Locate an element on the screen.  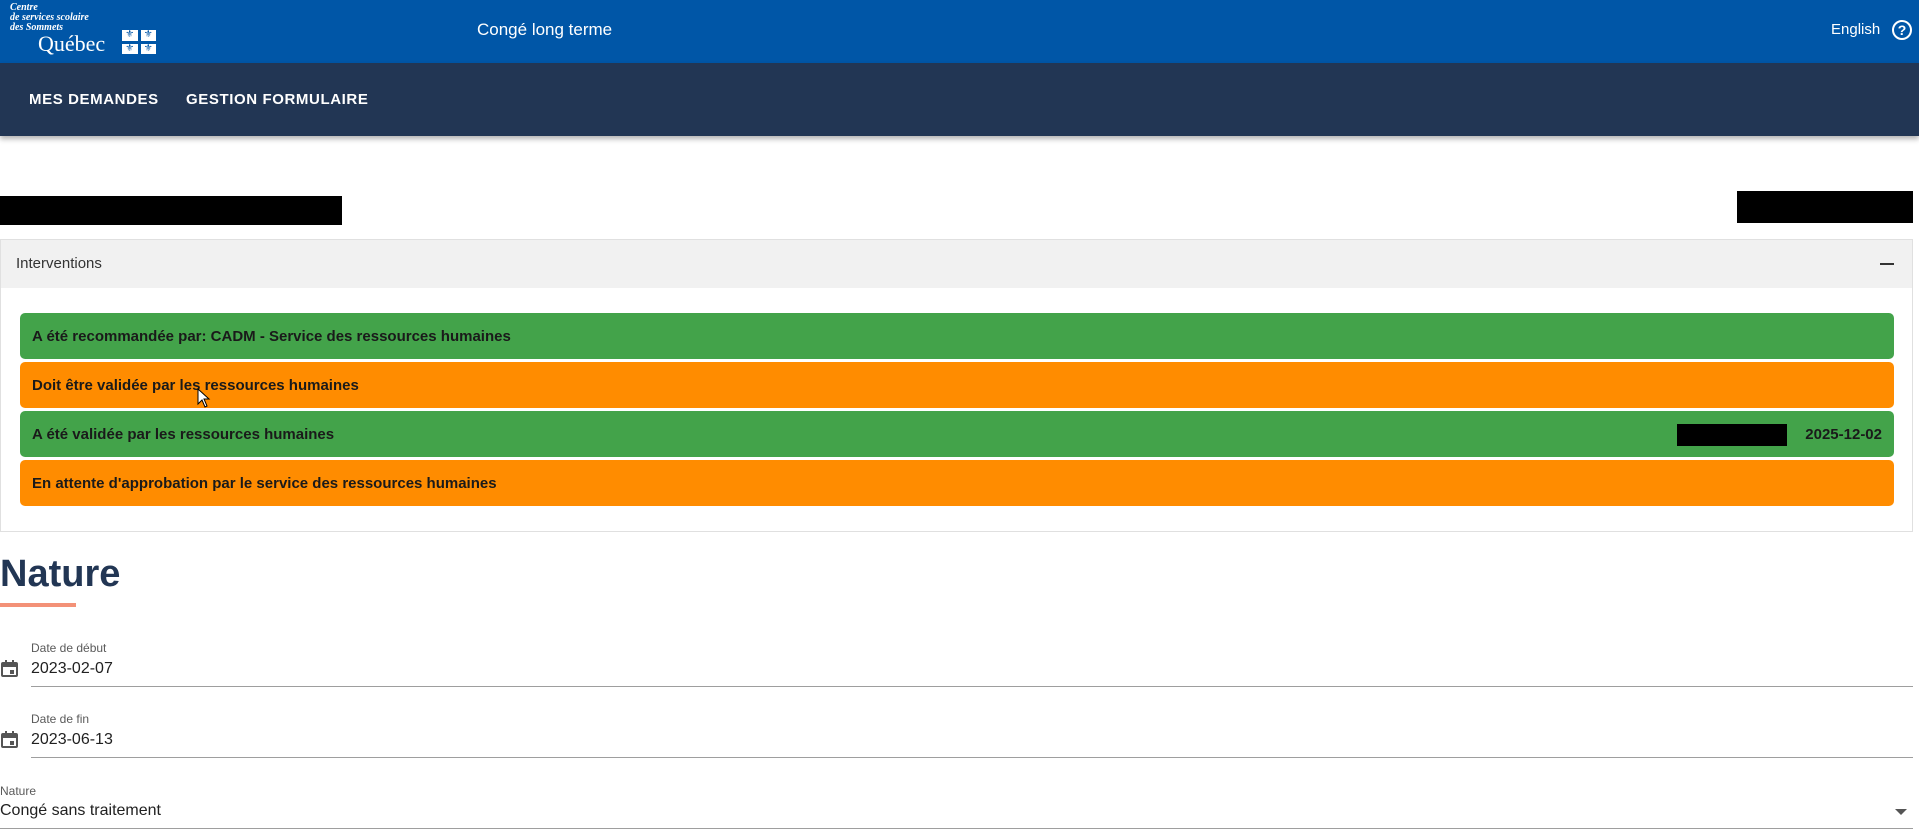
mouse-cursor-icon is located at coordinates (204, 398).